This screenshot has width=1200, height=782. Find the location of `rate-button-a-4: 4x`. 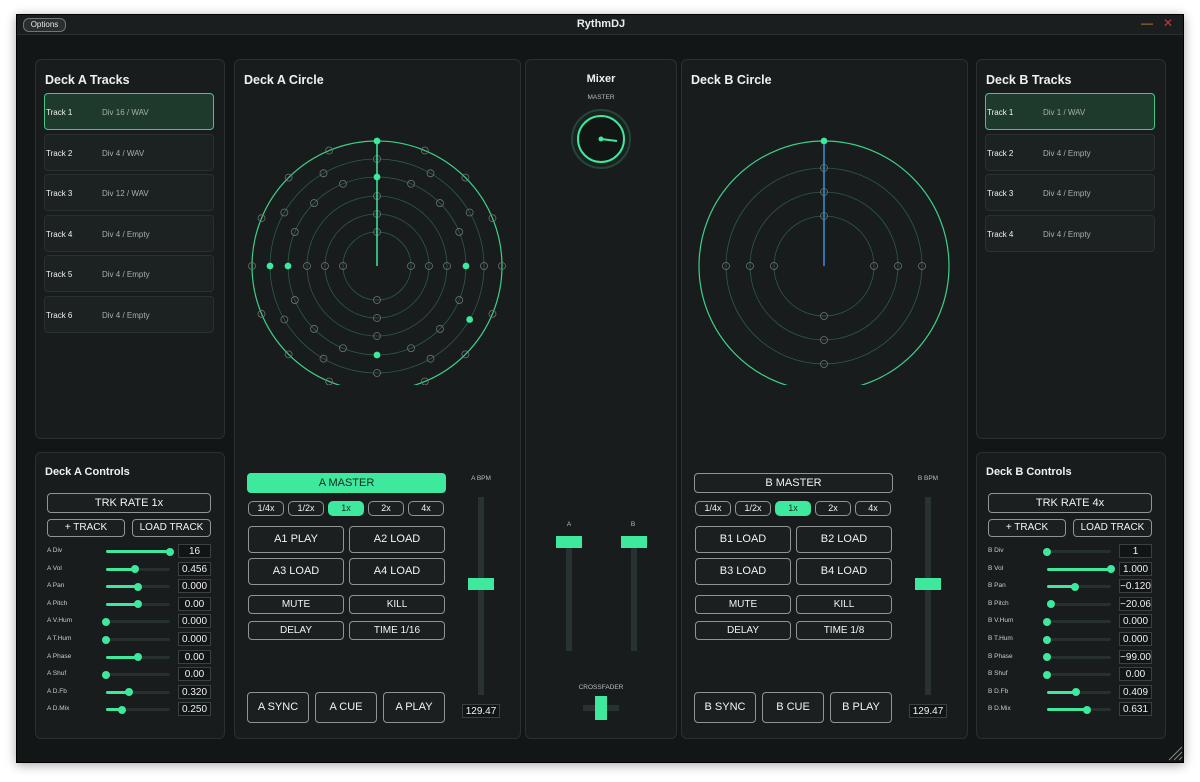

rate-button-a-4: 4x is located at coordinates (426, 508).